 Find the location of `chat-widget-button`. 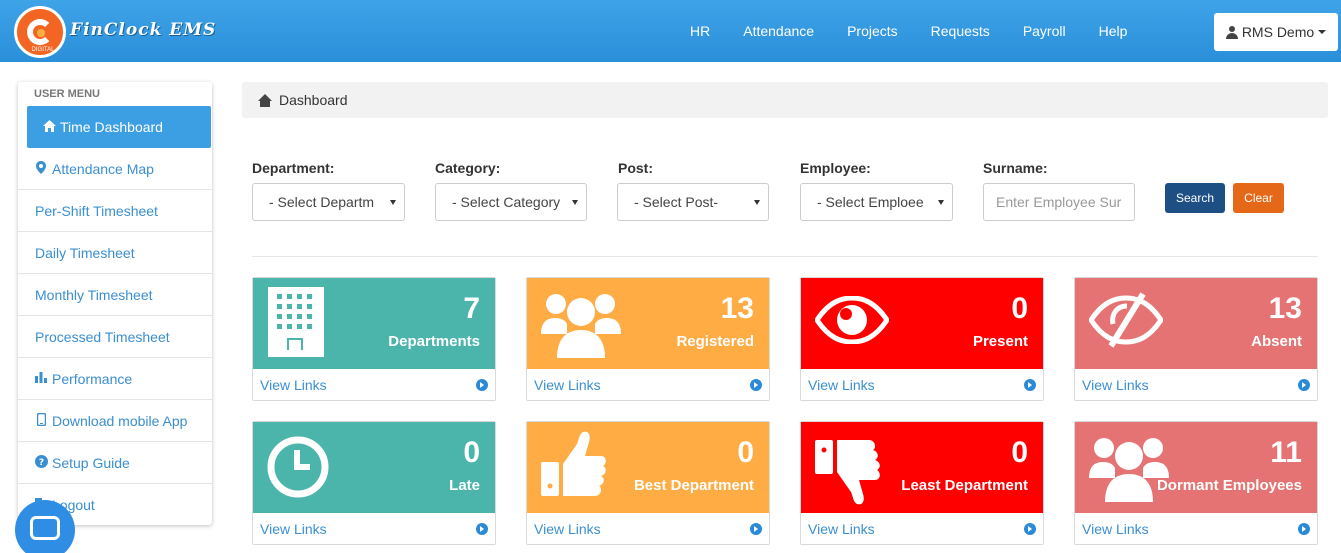

chat-widget-button is located at coordinates (45, 526).